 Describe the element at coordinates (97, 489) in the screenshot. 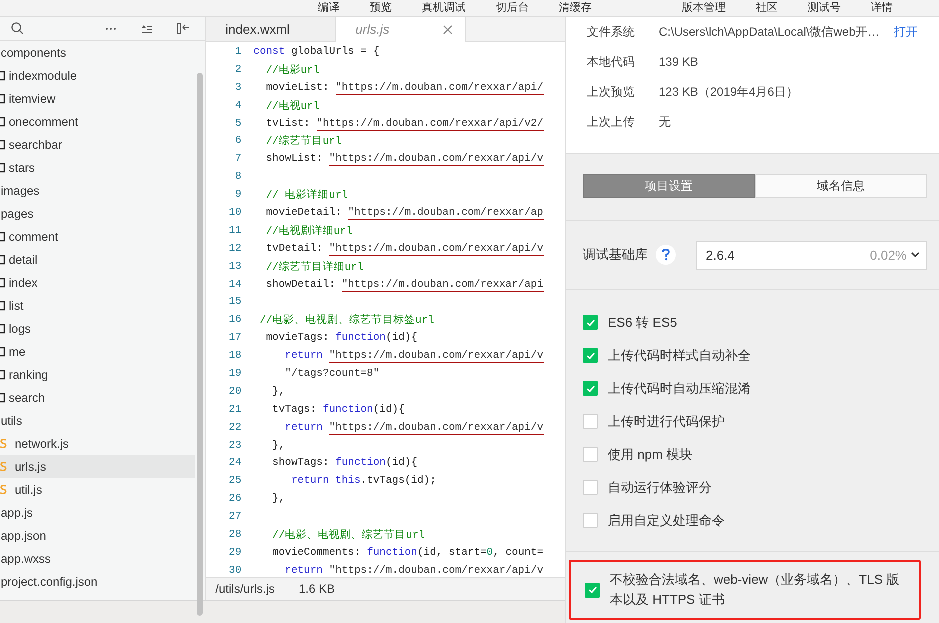

I see `file-tree-item: util.js` at that location.